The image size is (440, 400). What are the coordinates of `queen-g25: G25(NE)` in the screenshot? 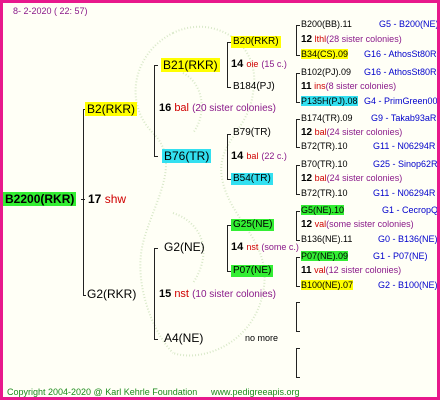 It's located at (253, 225).